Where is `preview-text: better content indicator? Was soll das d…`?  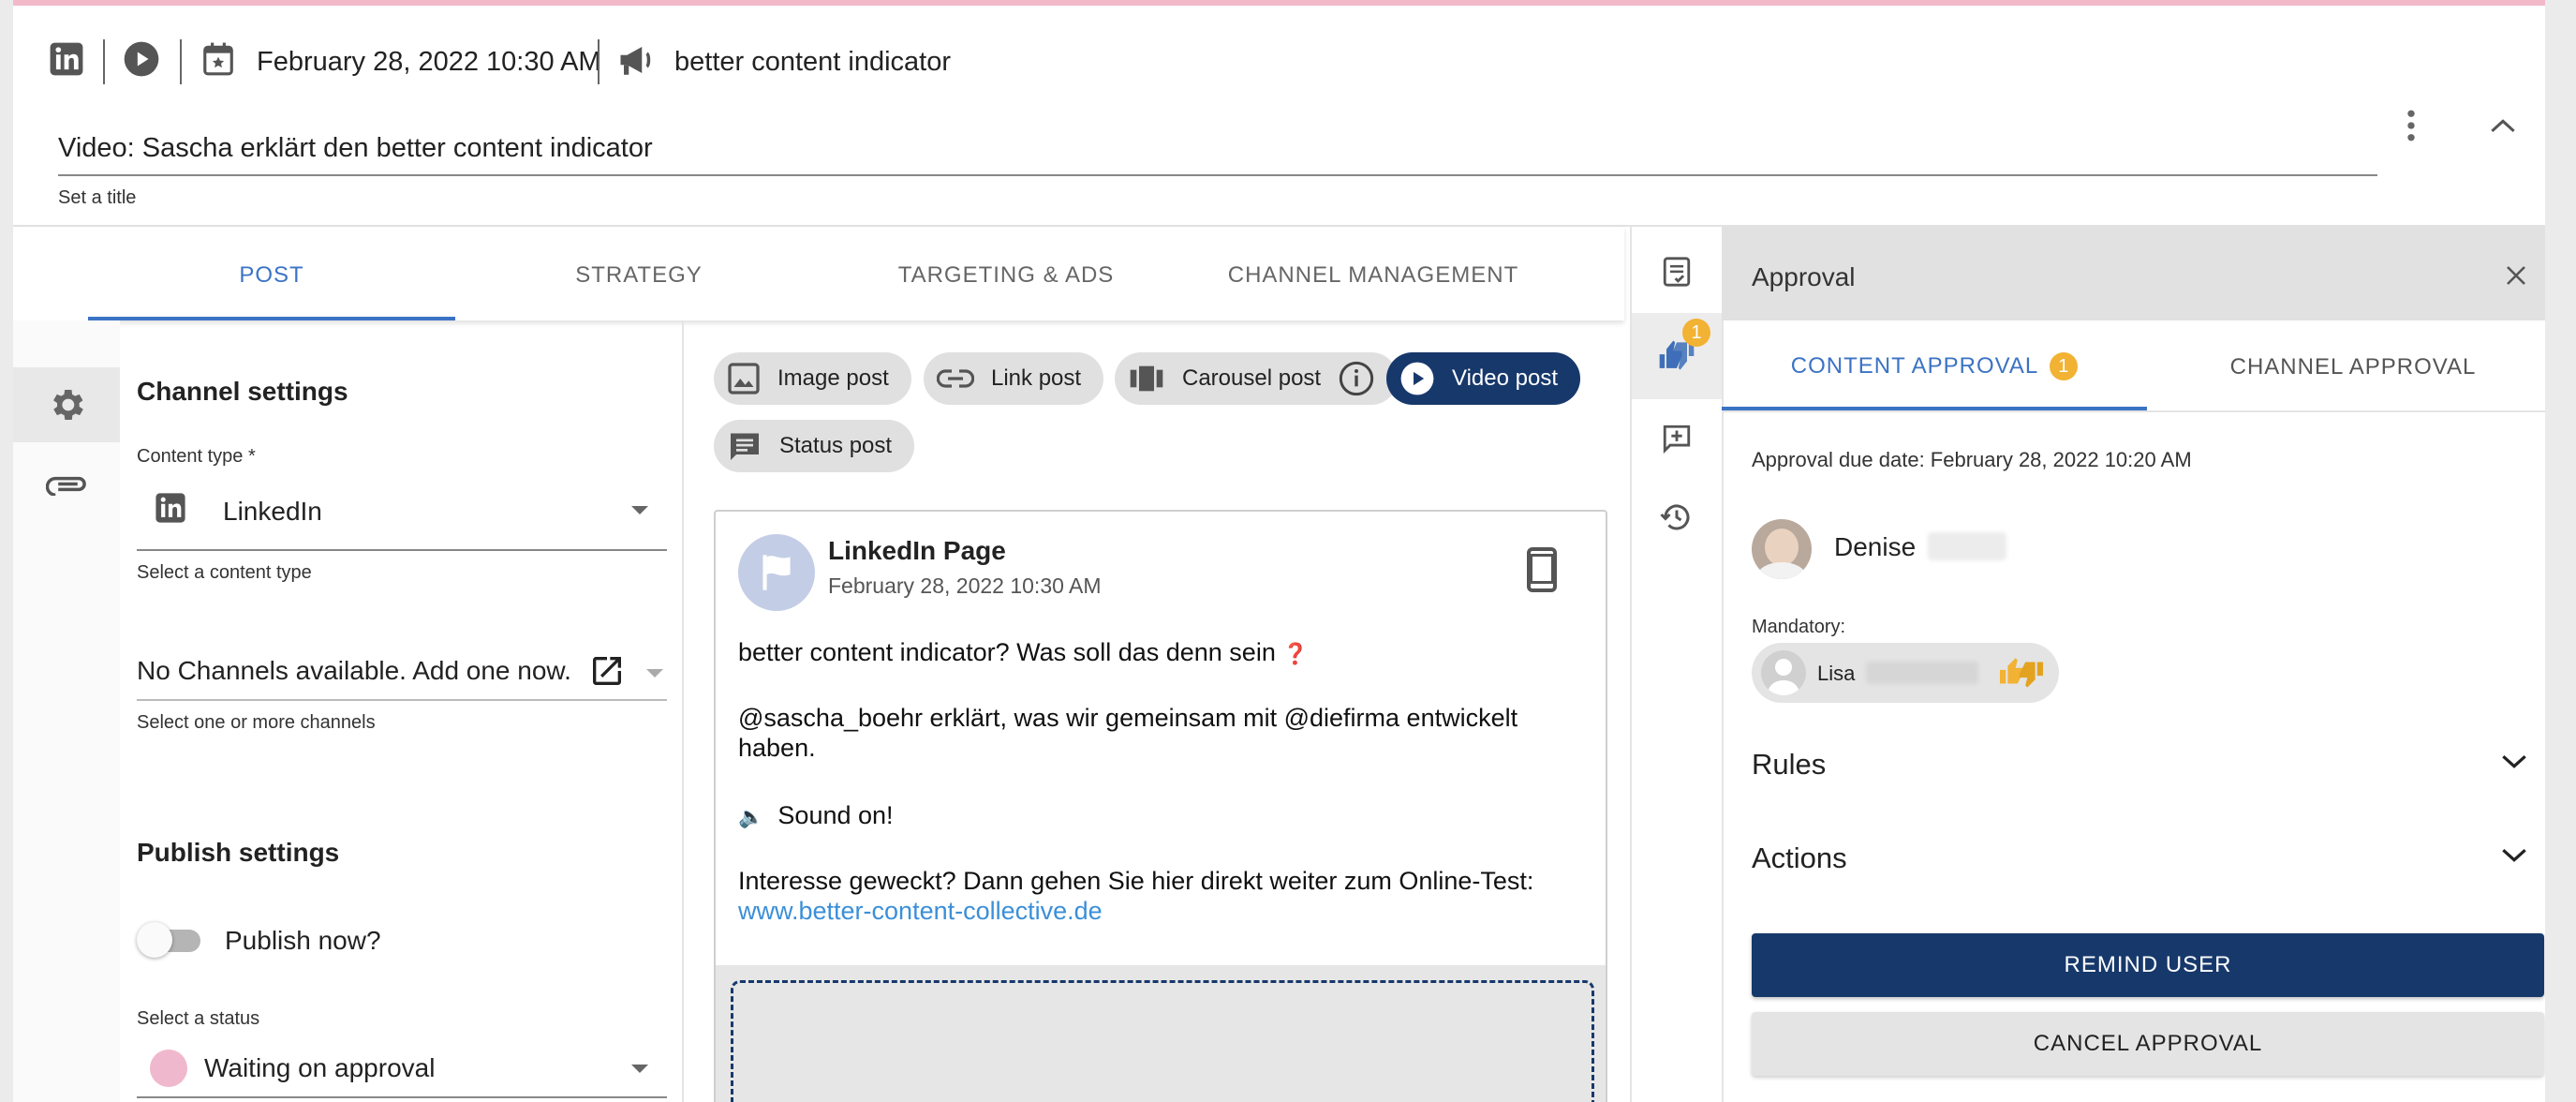 preview-text: better content indicator? Was soll das d… is located at coordinates (1159, 781).